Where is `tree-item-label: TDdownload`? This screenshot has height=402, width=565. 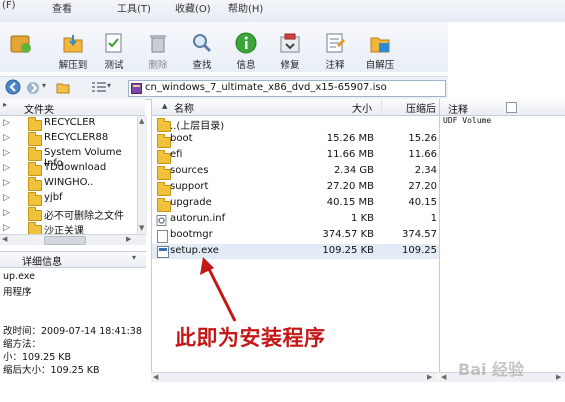
tree-item-label: TDdownload is located at coordinates (75, 167).